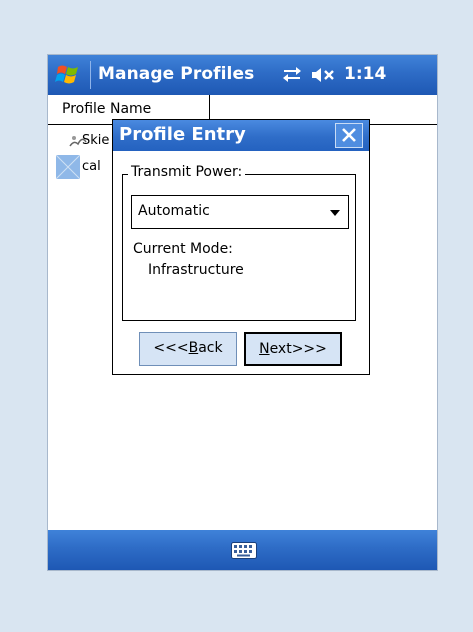  Describe the element at coordinates (68, 75) in the screenshot. I see `windows-start-icon` at that location.